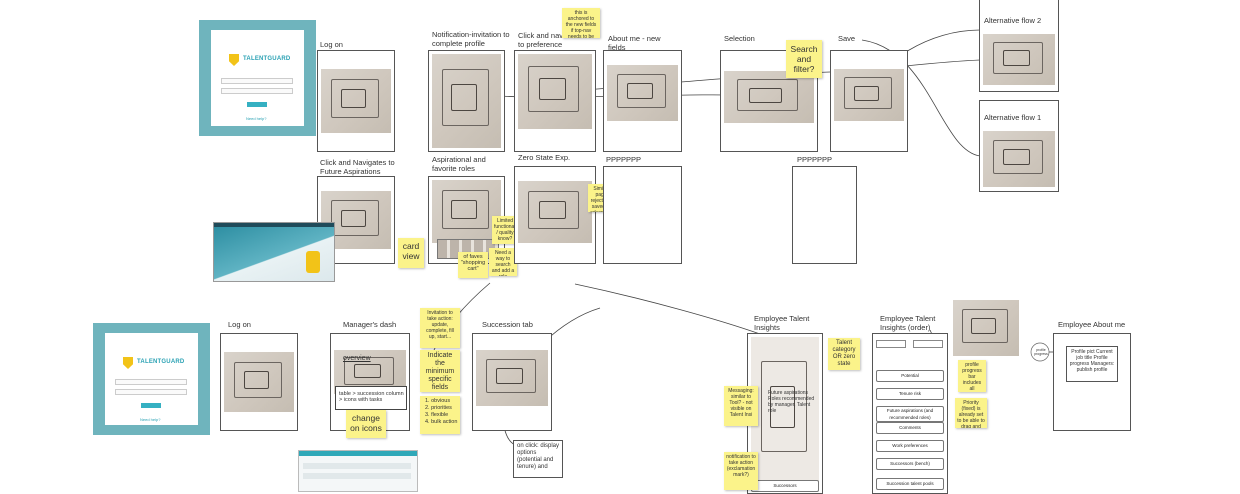 The width and height of the screenshot is (1240, 494). Describe the element at coordinates (437, 415) in the screenshot. I see `list-item-3: 3. flexible` at that location.